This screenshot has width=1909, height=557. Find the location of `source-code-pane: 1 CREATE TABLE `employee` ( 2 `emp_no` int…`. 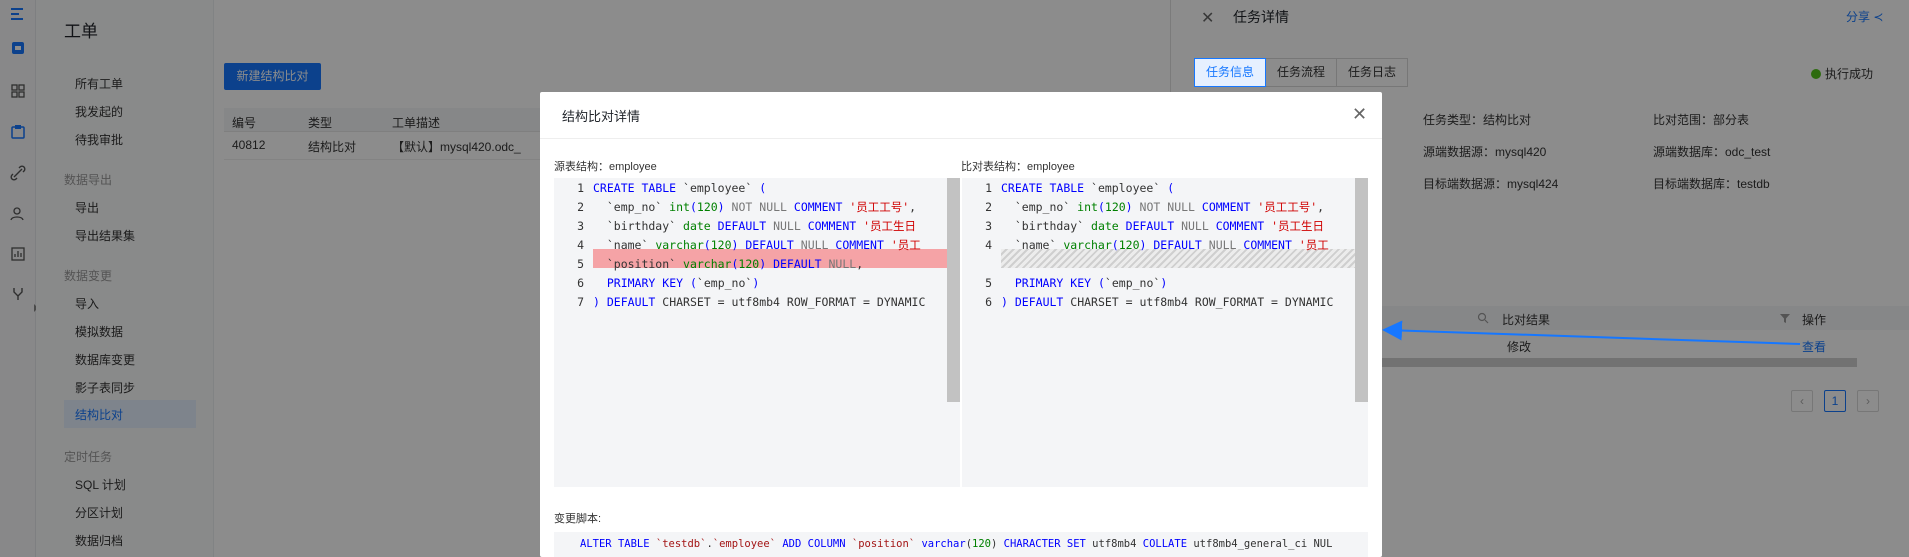

source-code-pane: 1 CREATE TABLE `employee` ( 2 `emp_no` int… is located at coordinates (757, 332).